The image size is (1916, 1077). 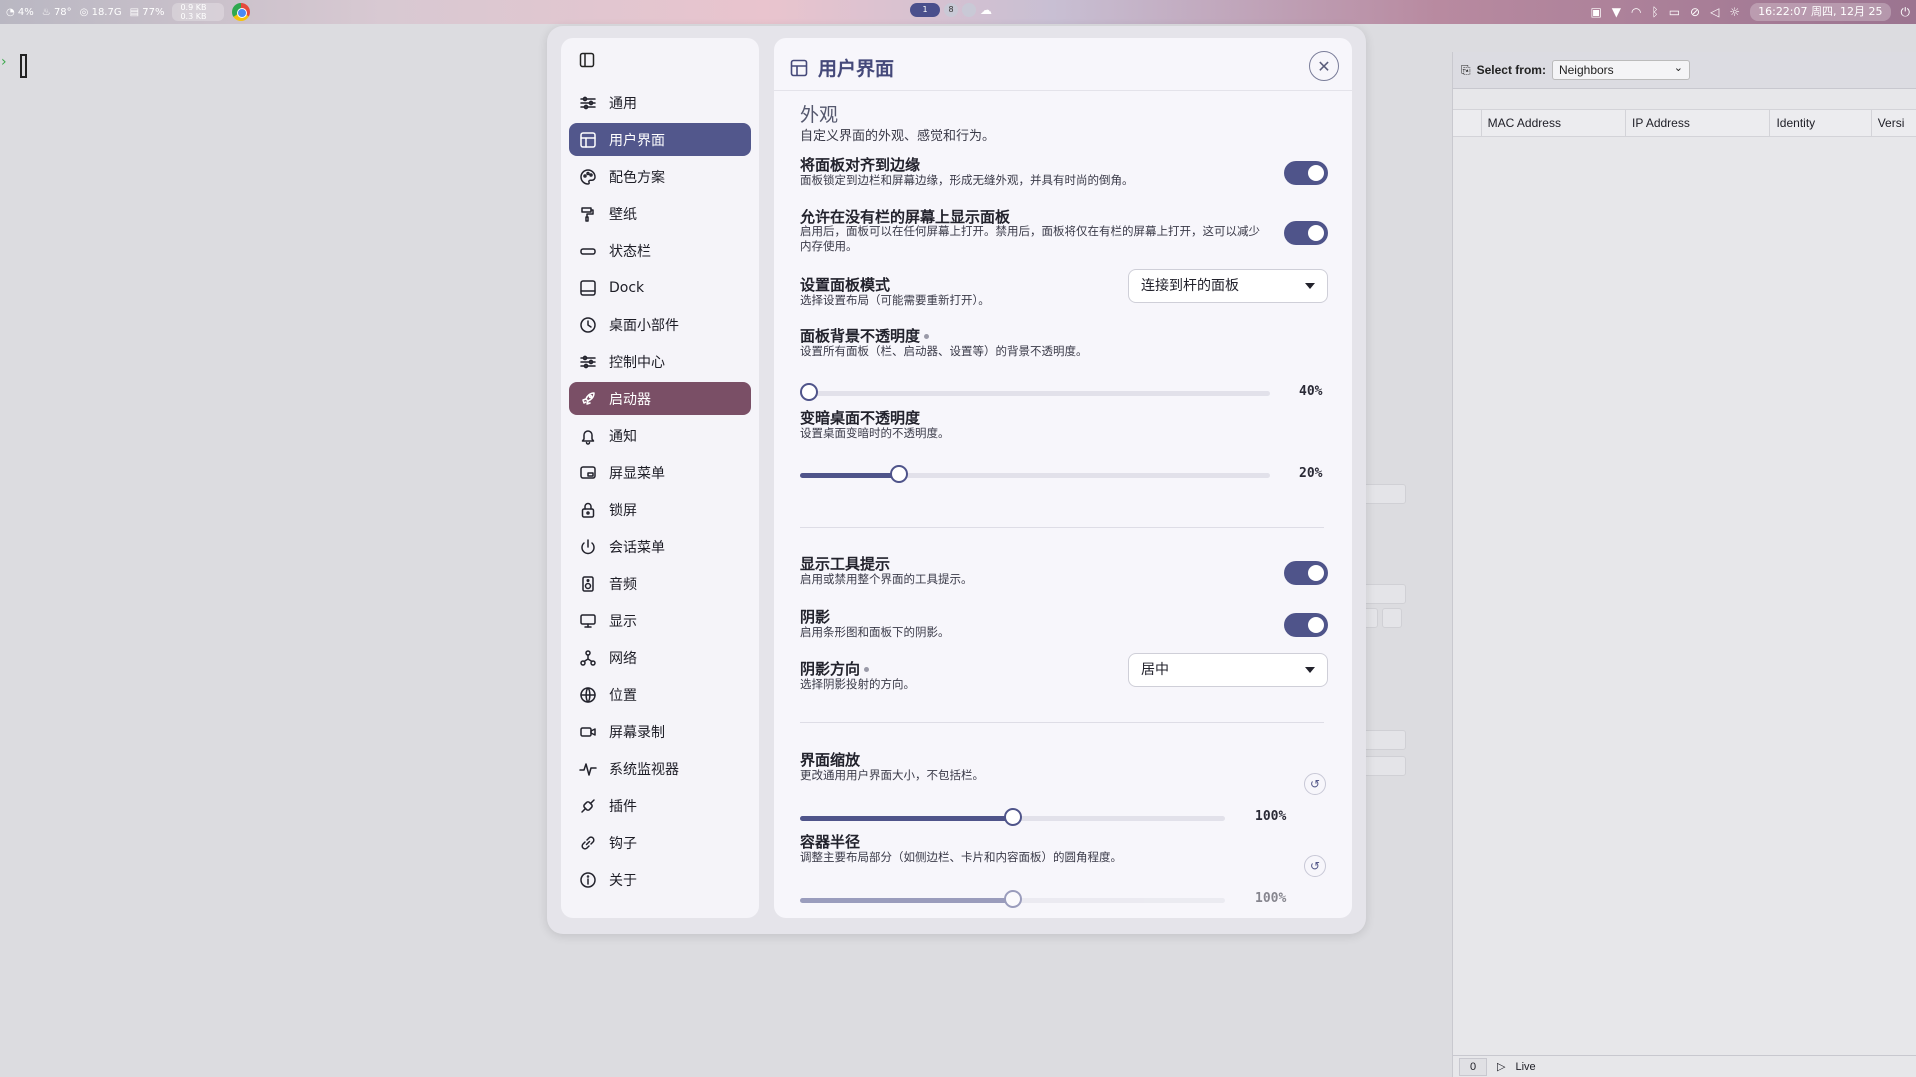 What do you see at coordinates (1035, 475) in the screenshot?
I see `dim-slider` at bounding box center [1035, 475].